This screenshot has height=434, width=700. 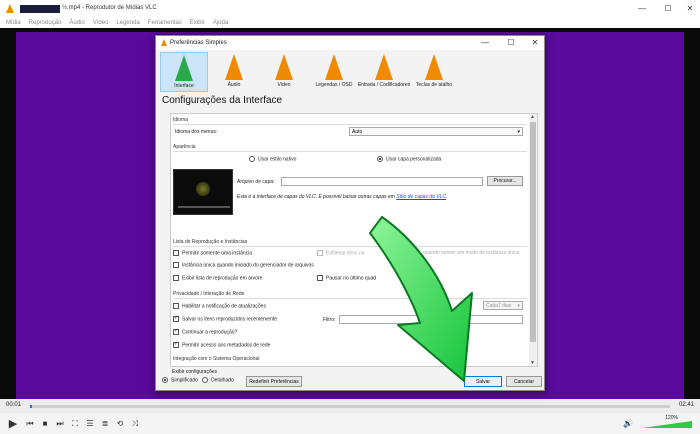 I want to click on audio-cone-icon, so click(x=234, y=67).